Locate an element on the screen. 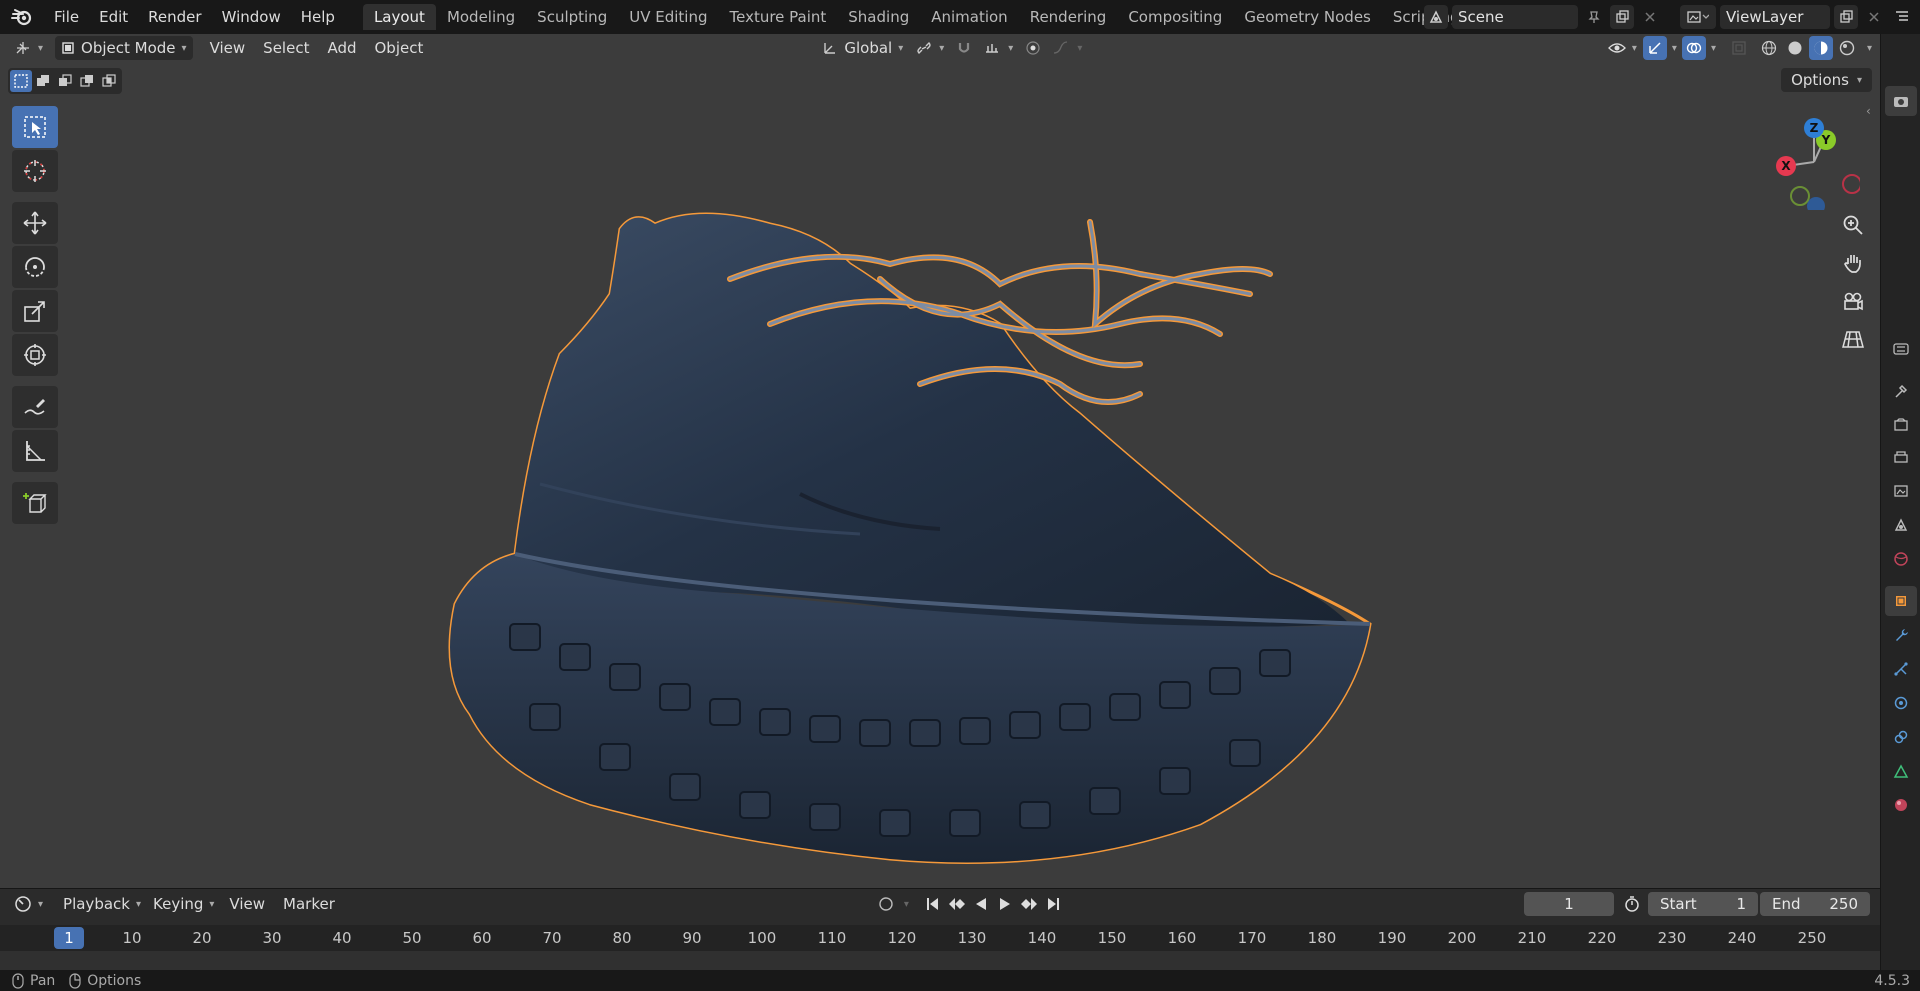 Image resolution: width=1920 pixels, height=991 pixels. jump-to-end-button is located at coordinates (1053, 904).